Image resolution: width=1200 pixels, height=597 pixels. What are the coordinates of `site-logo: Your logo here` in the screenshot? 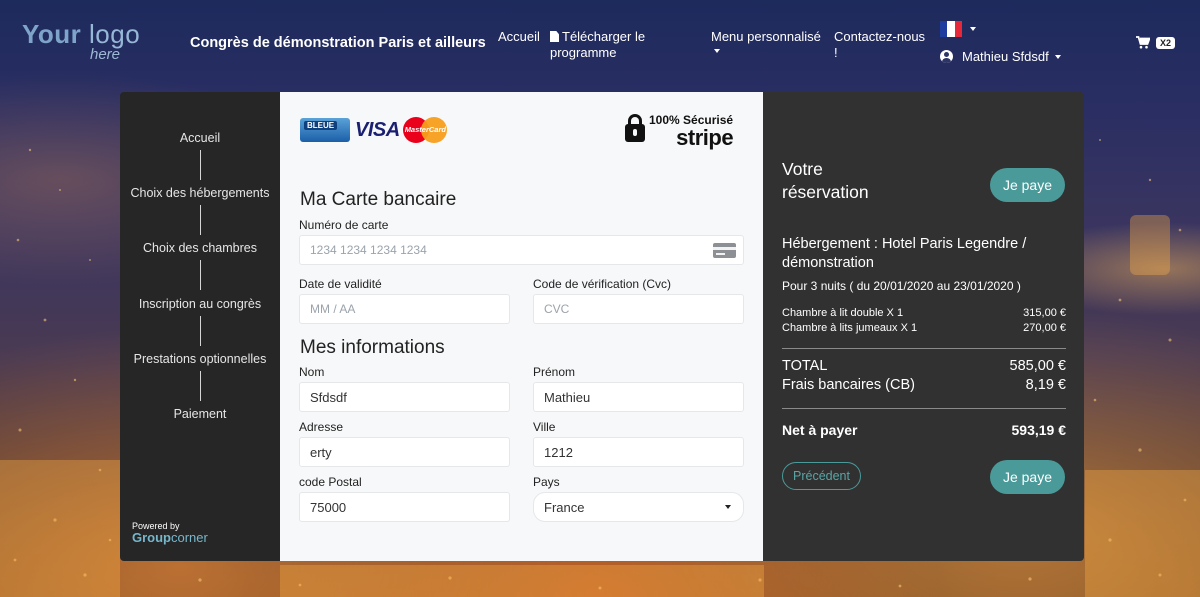 It's located at (81, 41).